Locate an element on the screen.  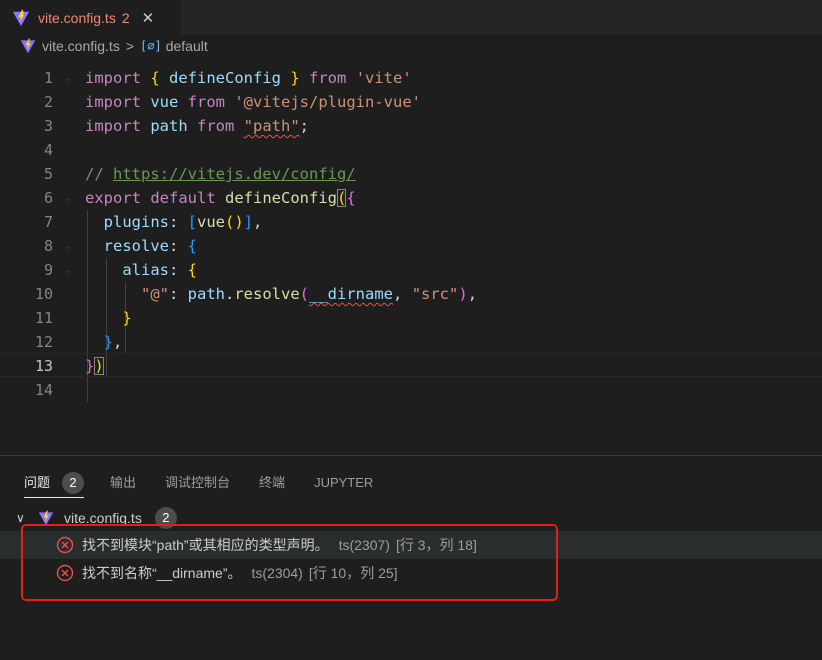
bracket-match: ) is located at coordinates (99, 366).